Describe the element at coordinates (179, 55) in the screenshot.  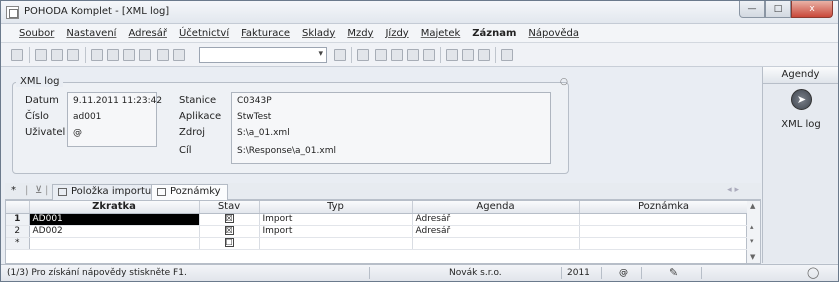
I see `table-icon` at that location.